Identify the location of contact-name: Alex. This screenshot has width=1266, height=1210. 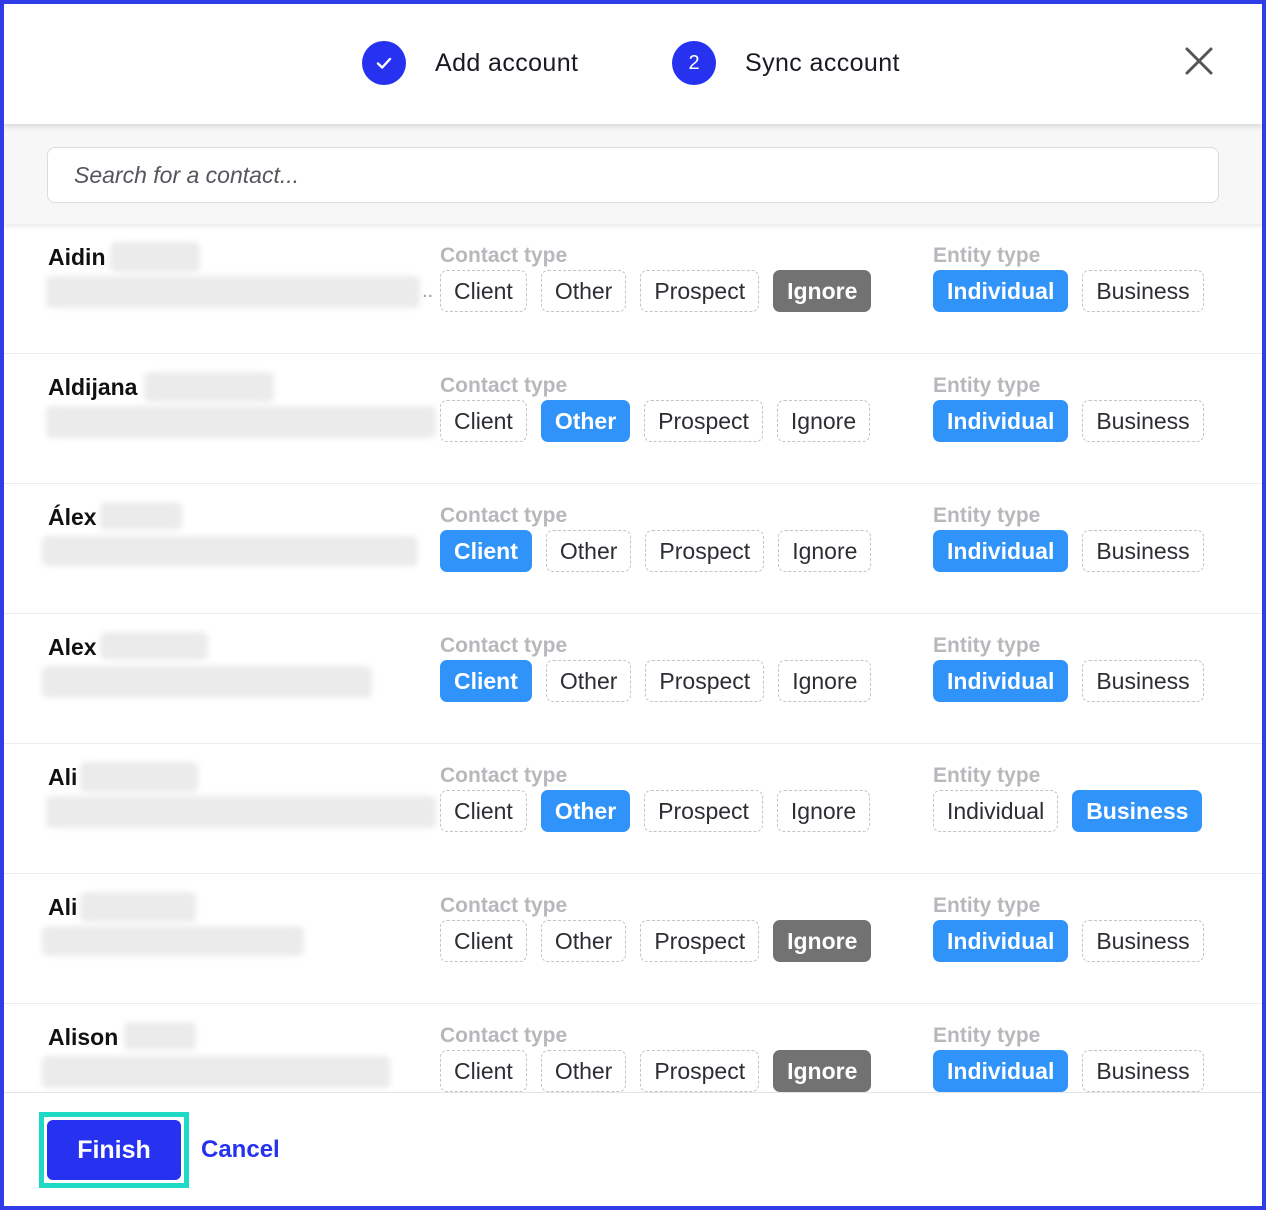
(72, 647).